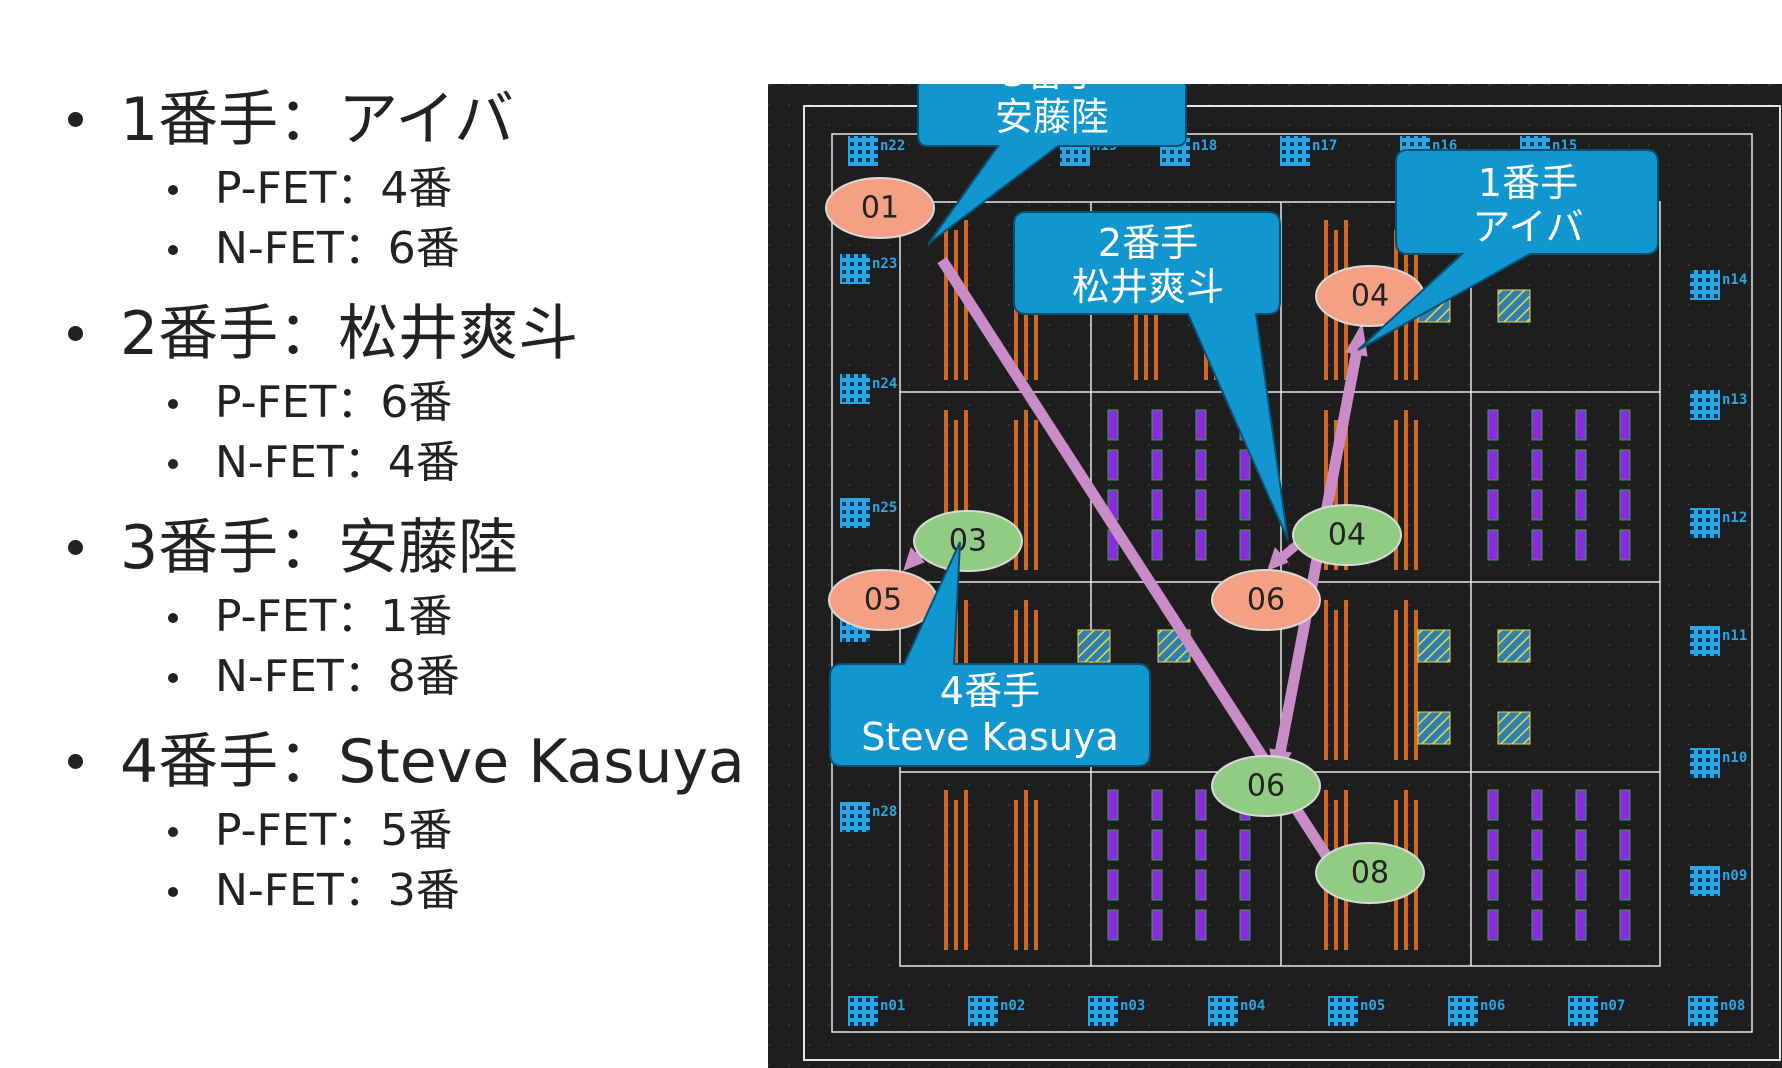  I want to click on player-3-pfet-label: P-FET：1番, so click(334, 616).